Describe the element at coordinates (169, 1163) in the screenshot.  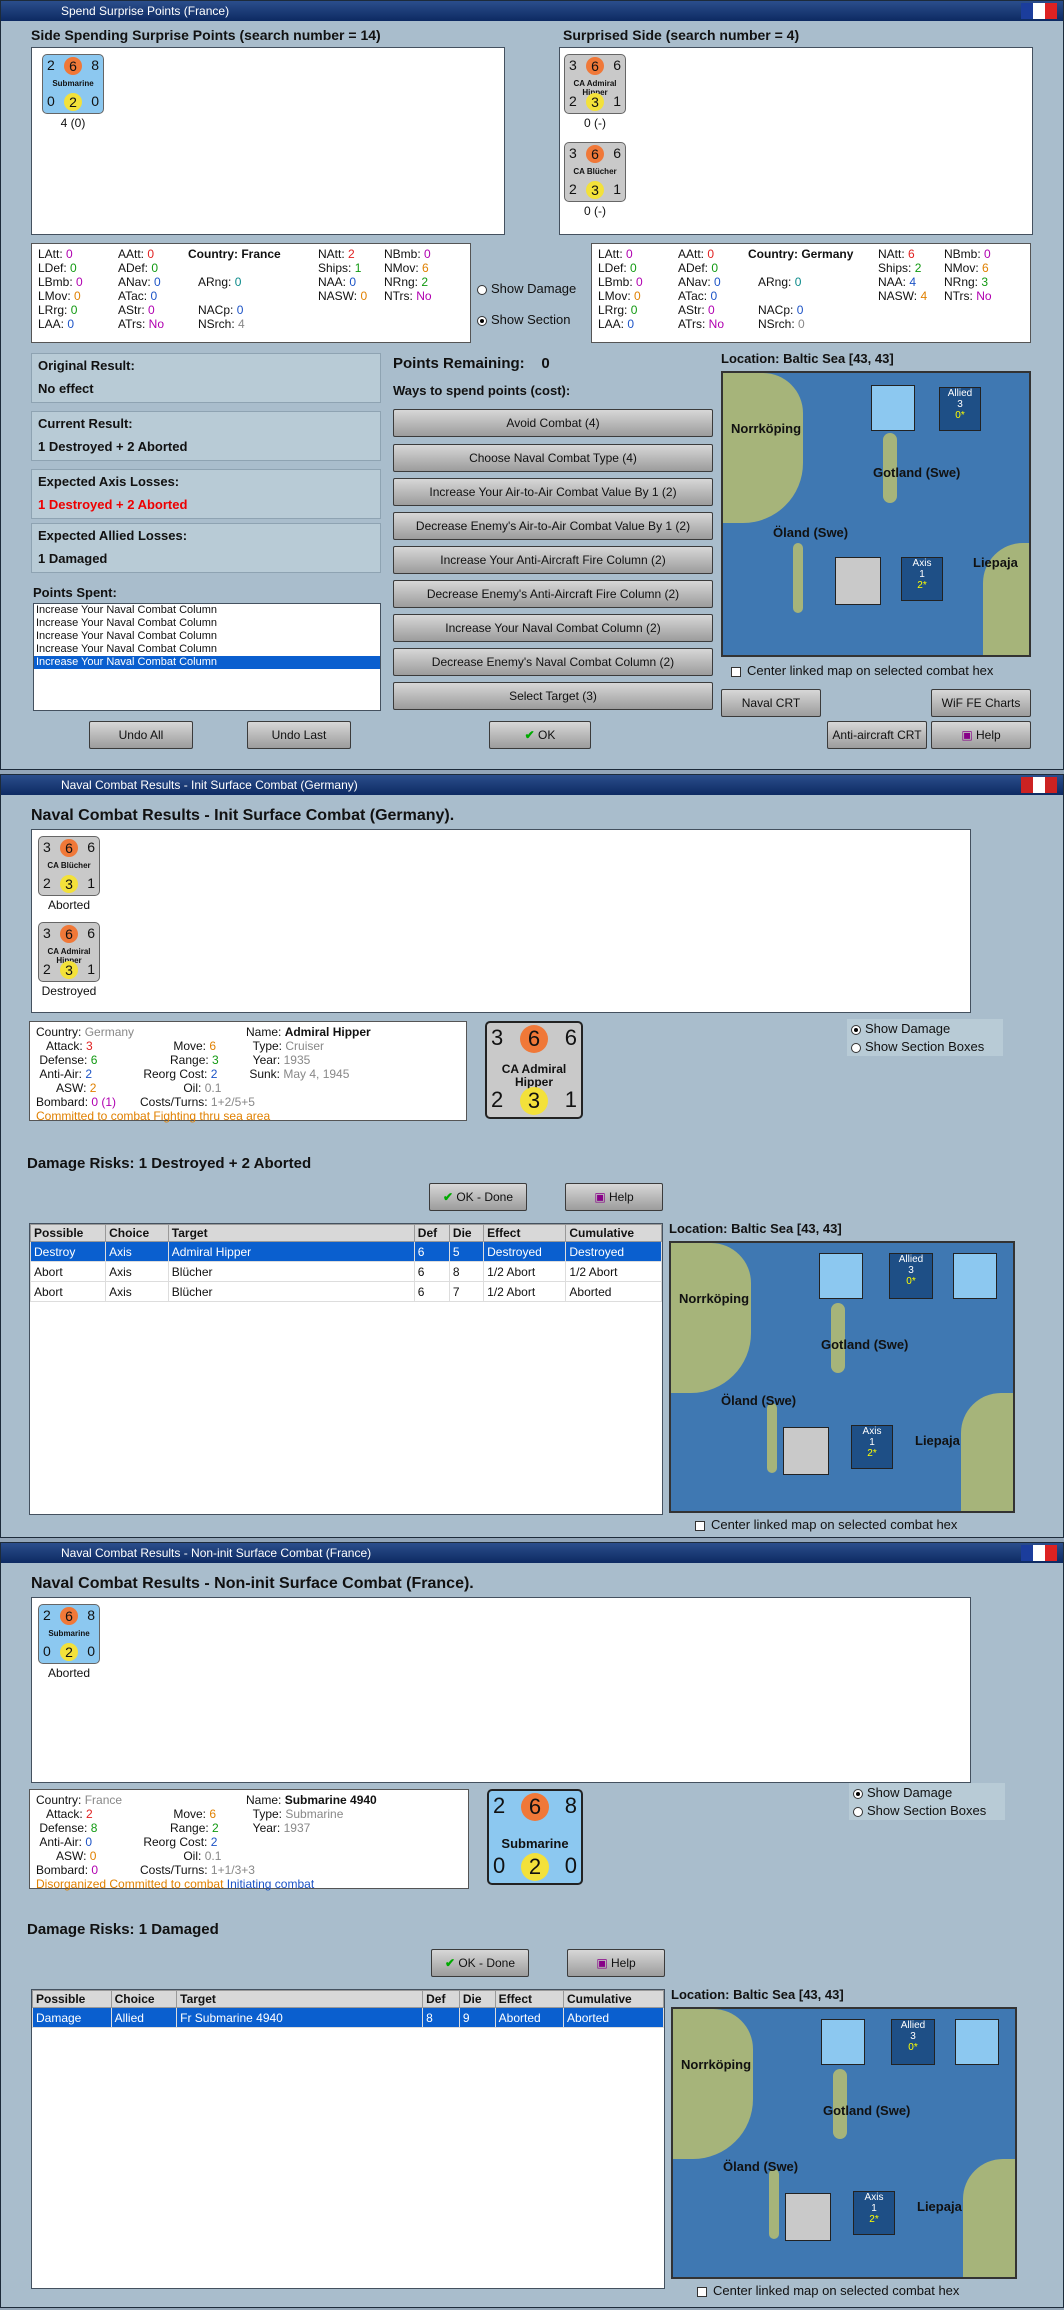
I see `damage-risks: Damage Risks: 1 Destroyed + 2 Aborted` at that location.